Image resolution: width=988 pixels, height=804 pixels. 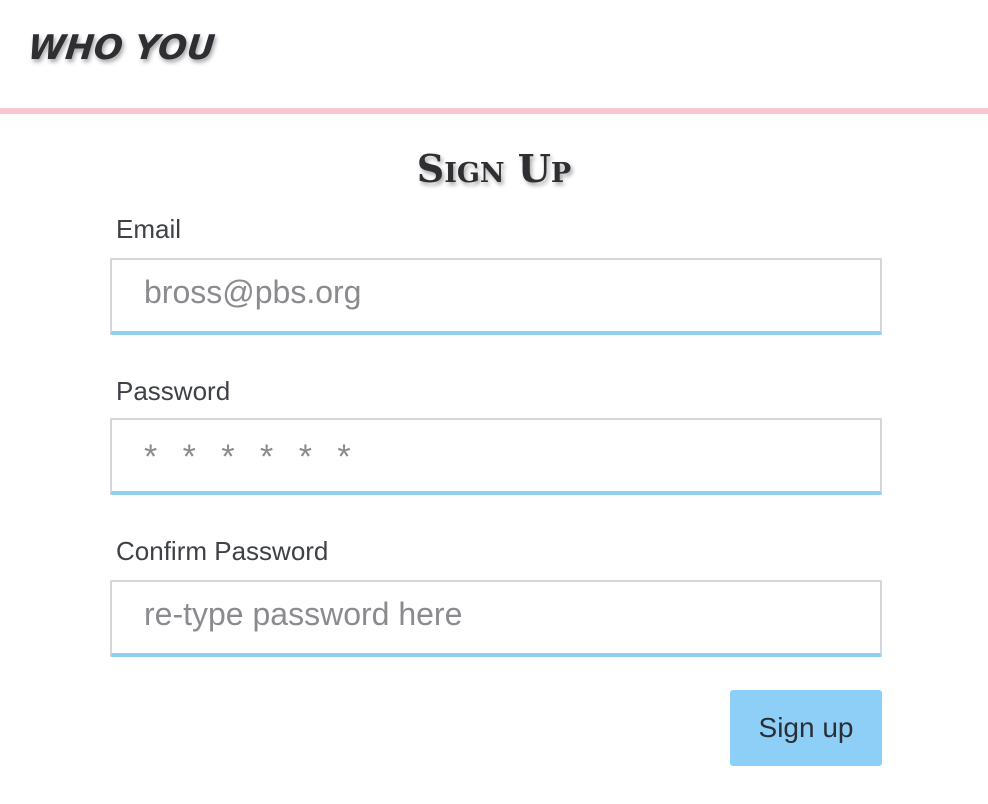 What do you see at coordinates (222, 551) in the screenshot?
I see `confirm-password-label: Confirm Password` at bounding box center [222, 551].